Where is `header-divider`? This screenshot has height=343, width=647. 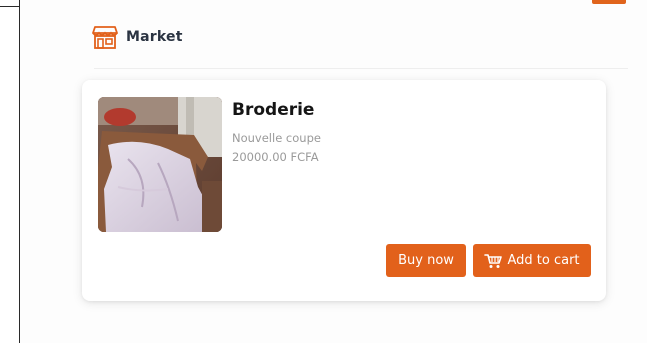 header-divider is located at coordinates (361, 68).